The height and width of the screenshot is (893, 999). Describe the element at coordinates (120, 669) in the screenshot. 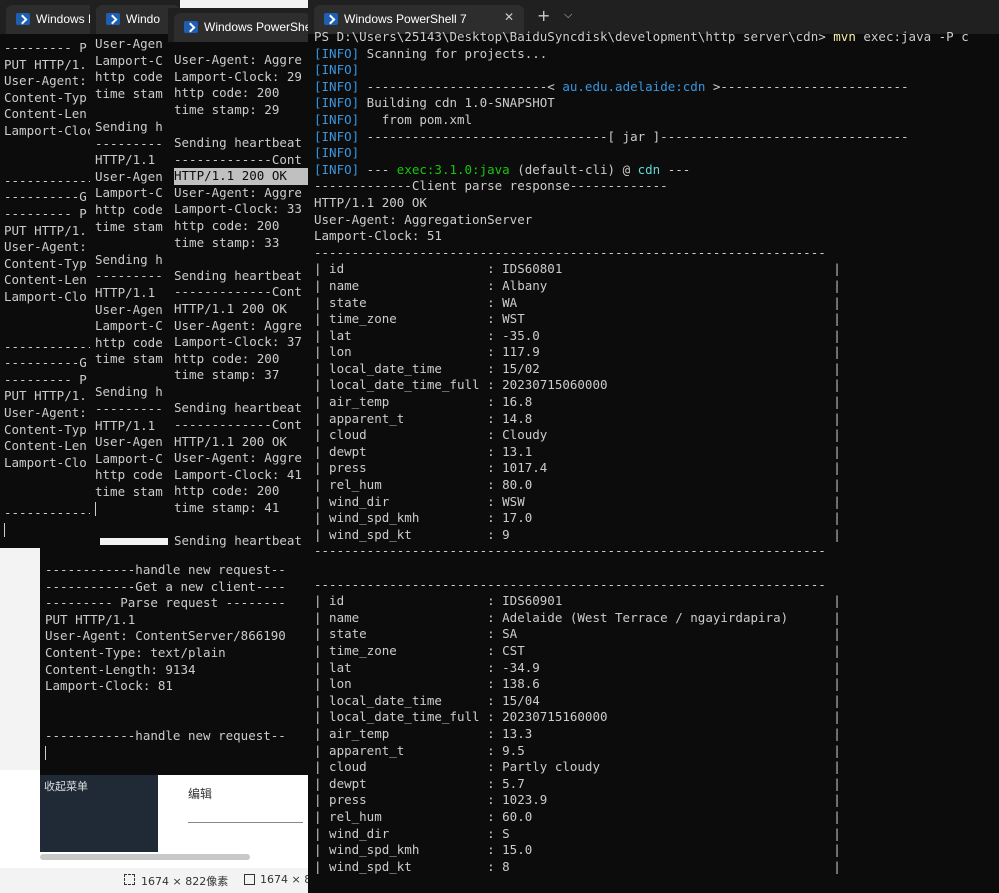

I see `output-line: Content-Length: 9134` at that location.